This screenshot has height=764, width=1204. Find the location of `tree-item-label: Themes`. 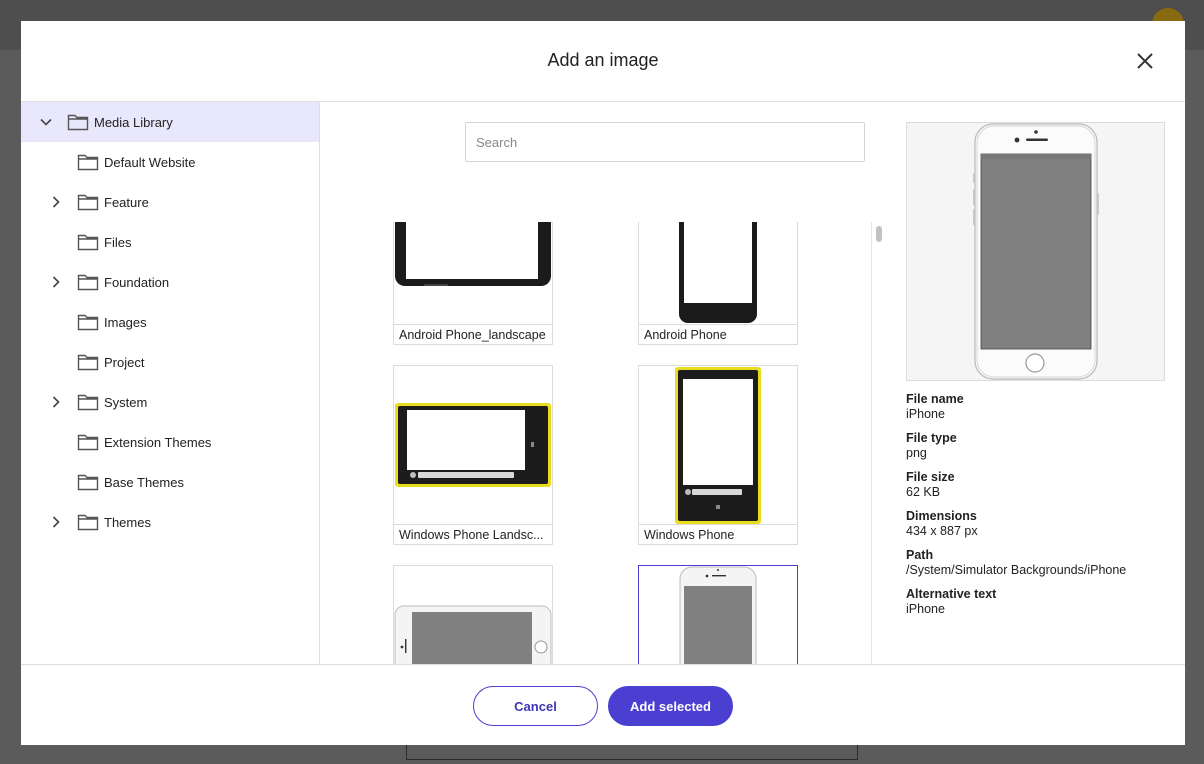

tree-item-label: Themes is located at coordinates (127, 522).